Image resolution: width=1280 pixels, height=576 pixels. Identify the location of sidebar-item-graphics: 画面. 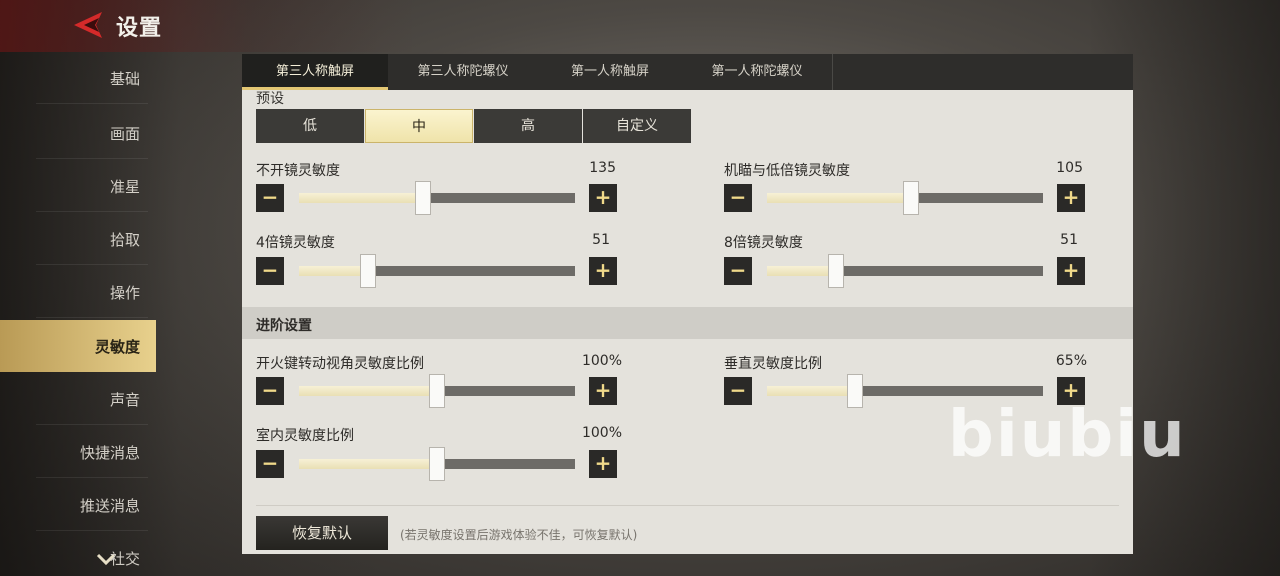
(78, 133).